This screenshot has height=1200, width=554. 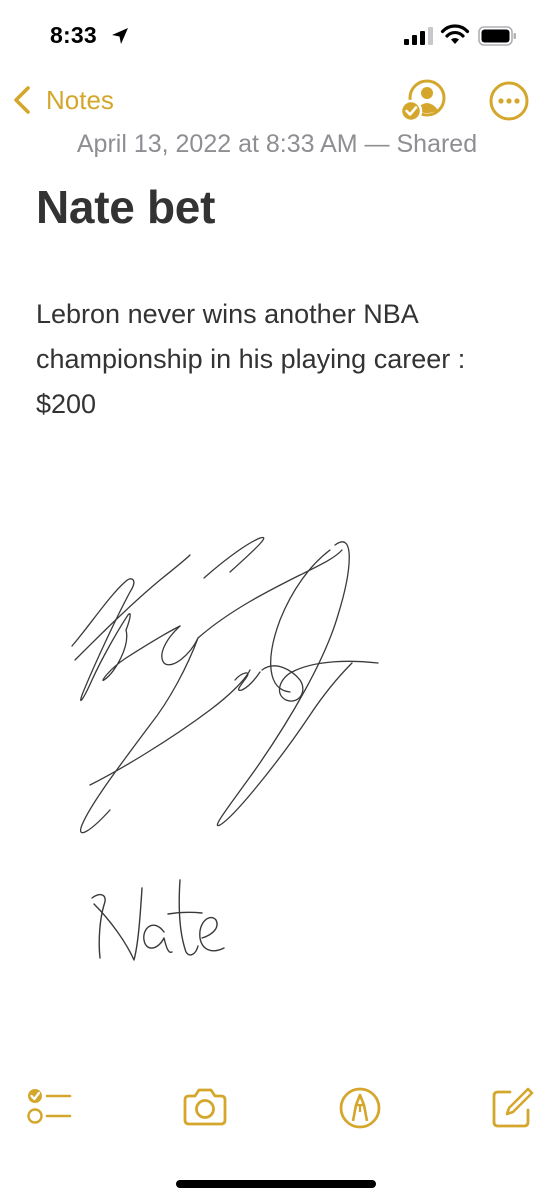 I want to click on battery-icon, so click(x=497, y=36).